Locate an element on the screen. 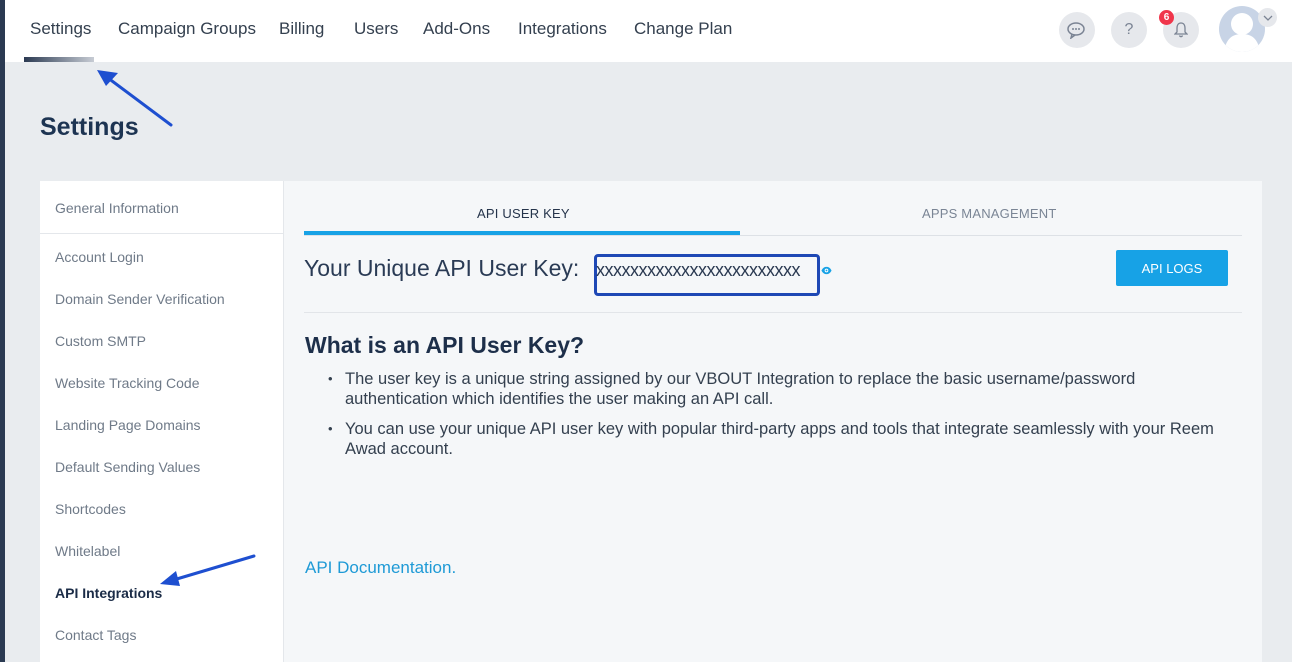 This screenshot has width=1292, height=662. chevron-down-icon is located at coordinates (1267, 18).